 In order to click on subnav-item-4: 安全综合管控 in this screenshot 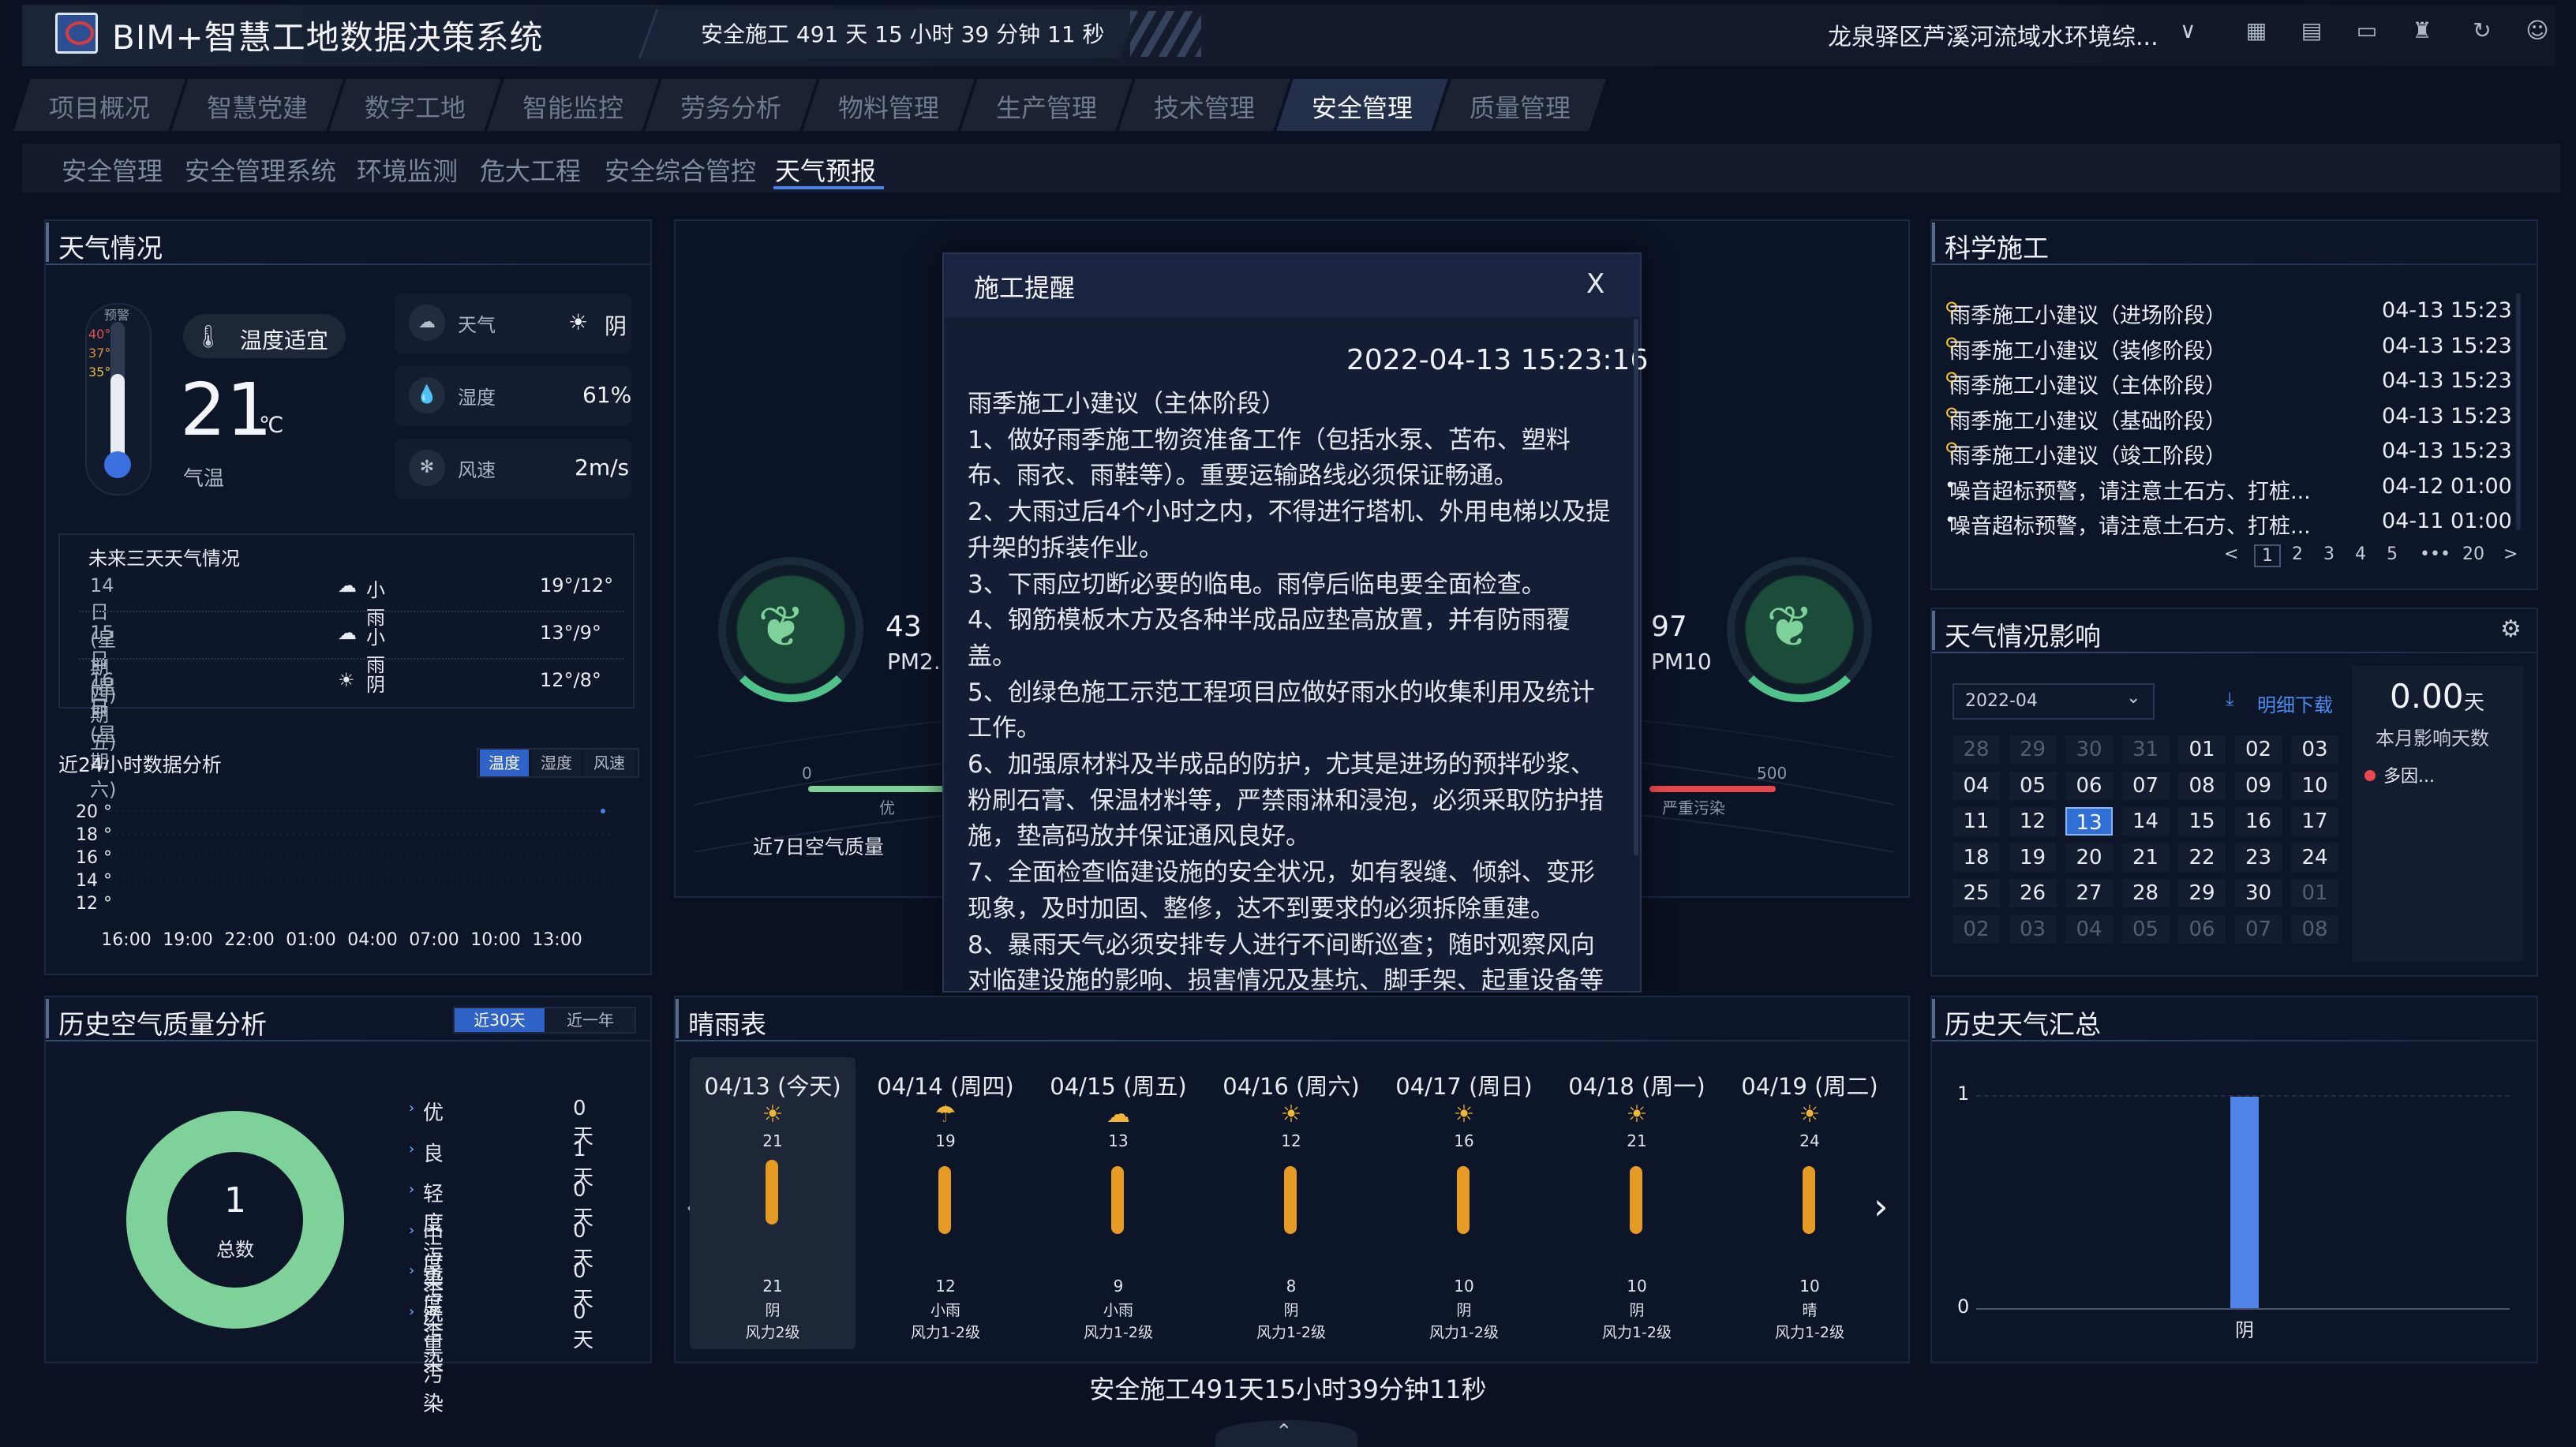, I will do `click(680, 170)`.